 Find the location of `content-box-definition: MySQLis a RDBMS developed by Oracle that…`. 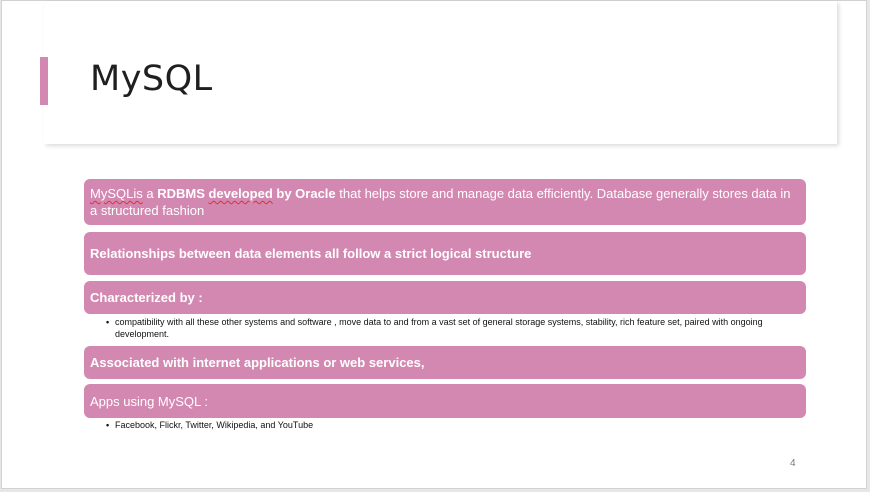

content-box-definition: MySQLis a RDBMS developed by Oracle that… is located at coordinates (445, 202).